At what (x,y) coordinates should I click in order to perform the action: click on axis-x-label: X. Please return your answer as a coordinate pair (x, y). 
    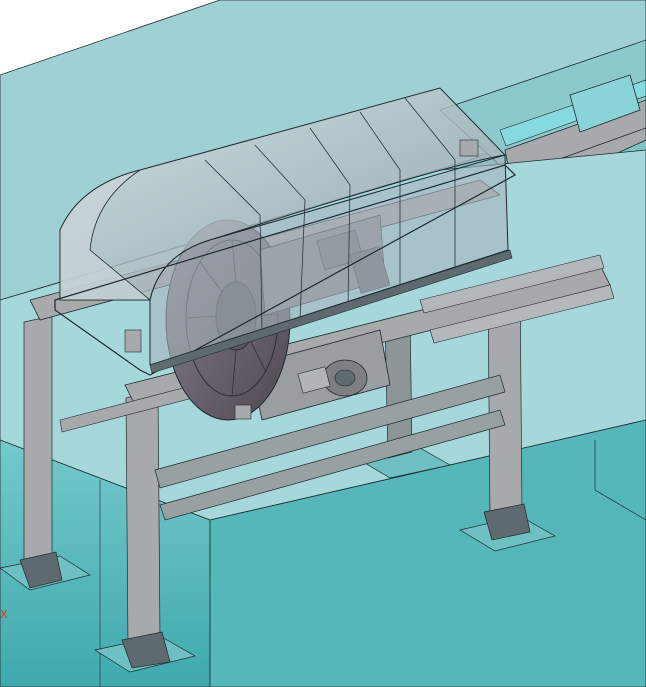
    Looking at the image, I should click on (4, 614).